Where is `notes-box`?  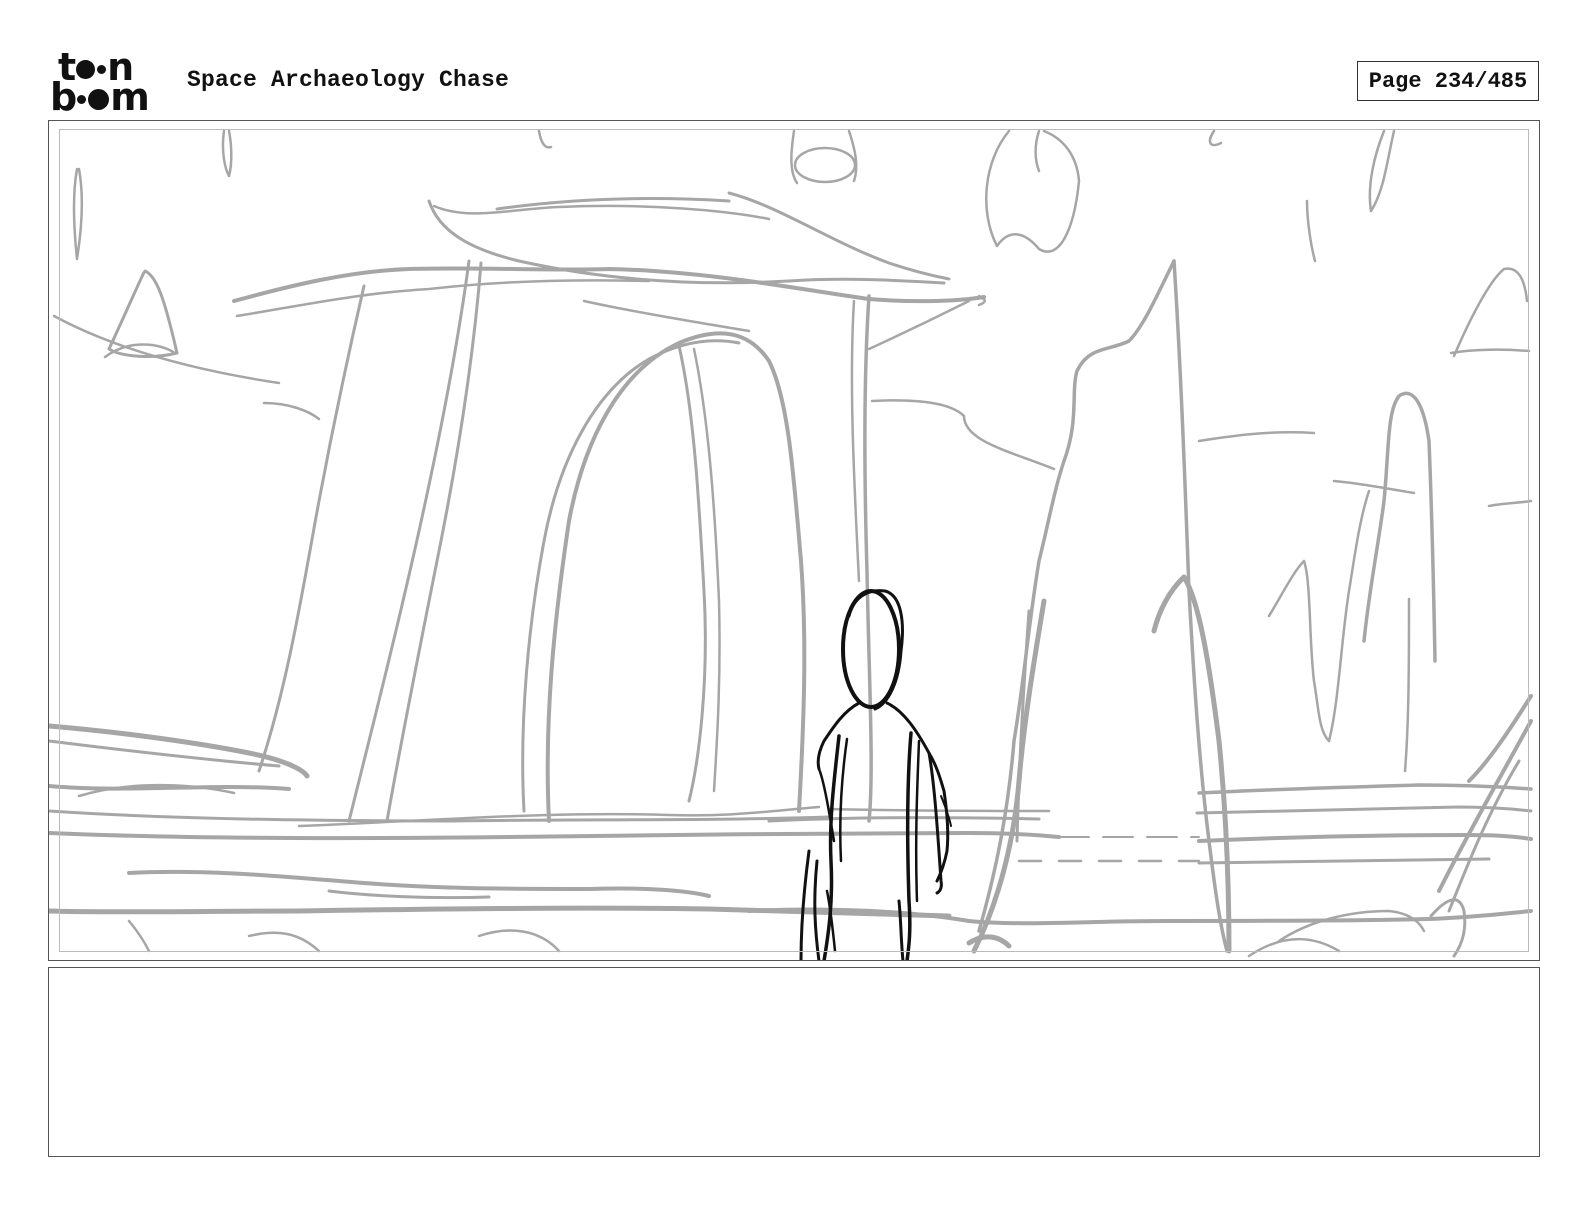
notes-box is located at coordinates (794, 1062).